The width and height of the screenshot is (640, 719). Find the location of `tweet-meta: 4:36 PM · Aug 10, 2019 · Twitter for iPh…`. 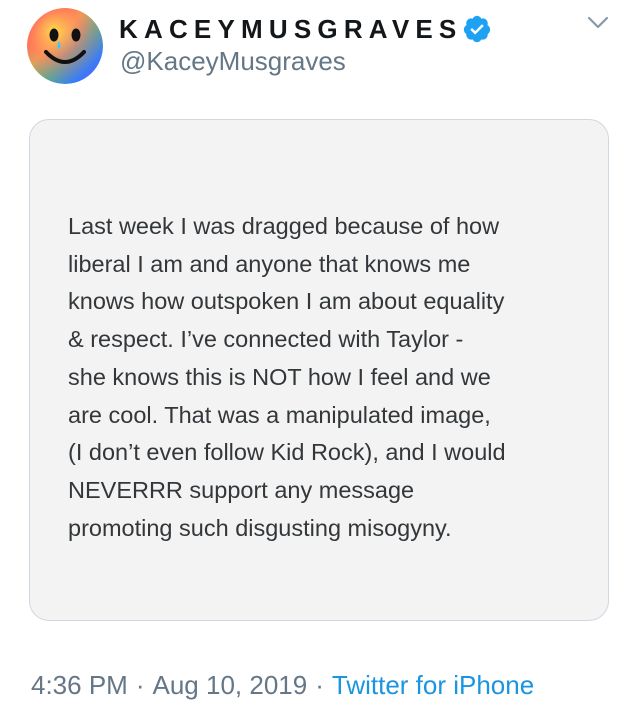

tweet-meta: 4:36 PM · Aug 10, 2019 · Twitter for iPh… is located at coordinates (282, 685).